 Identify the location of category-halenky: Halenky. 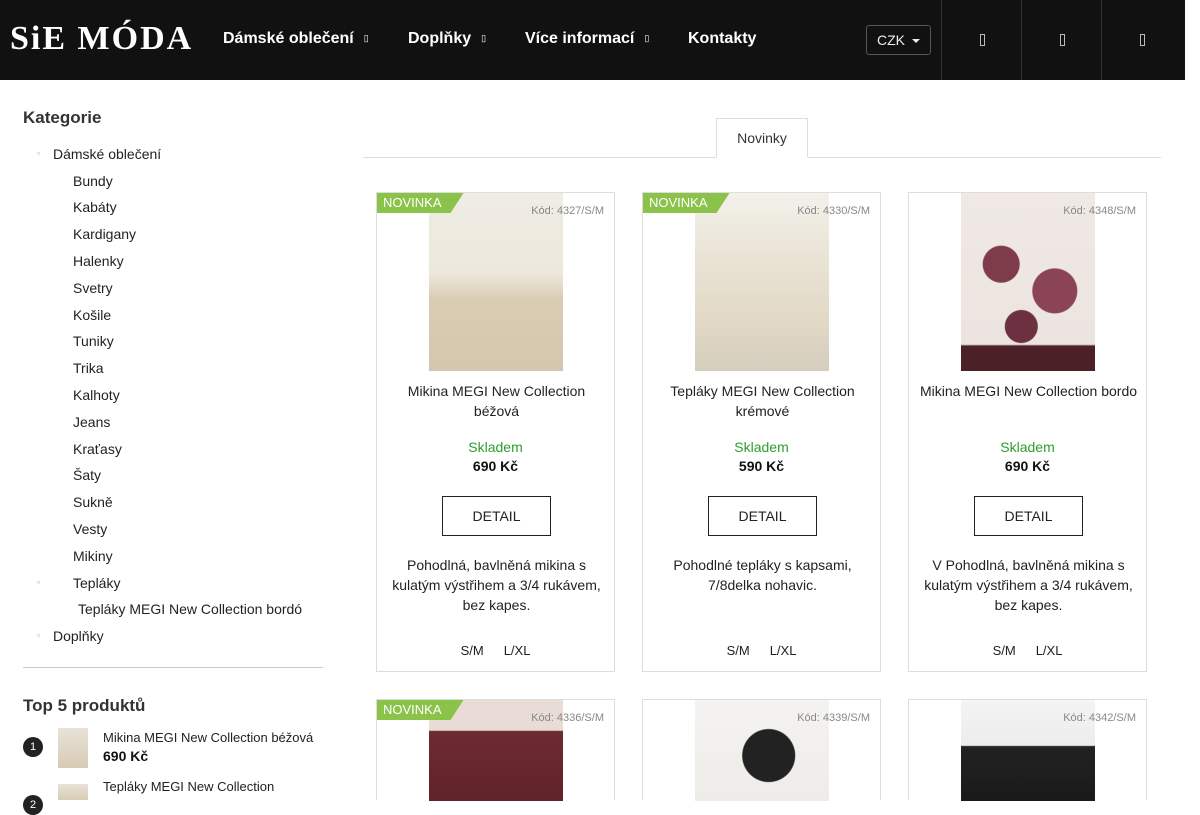
(98, 261).